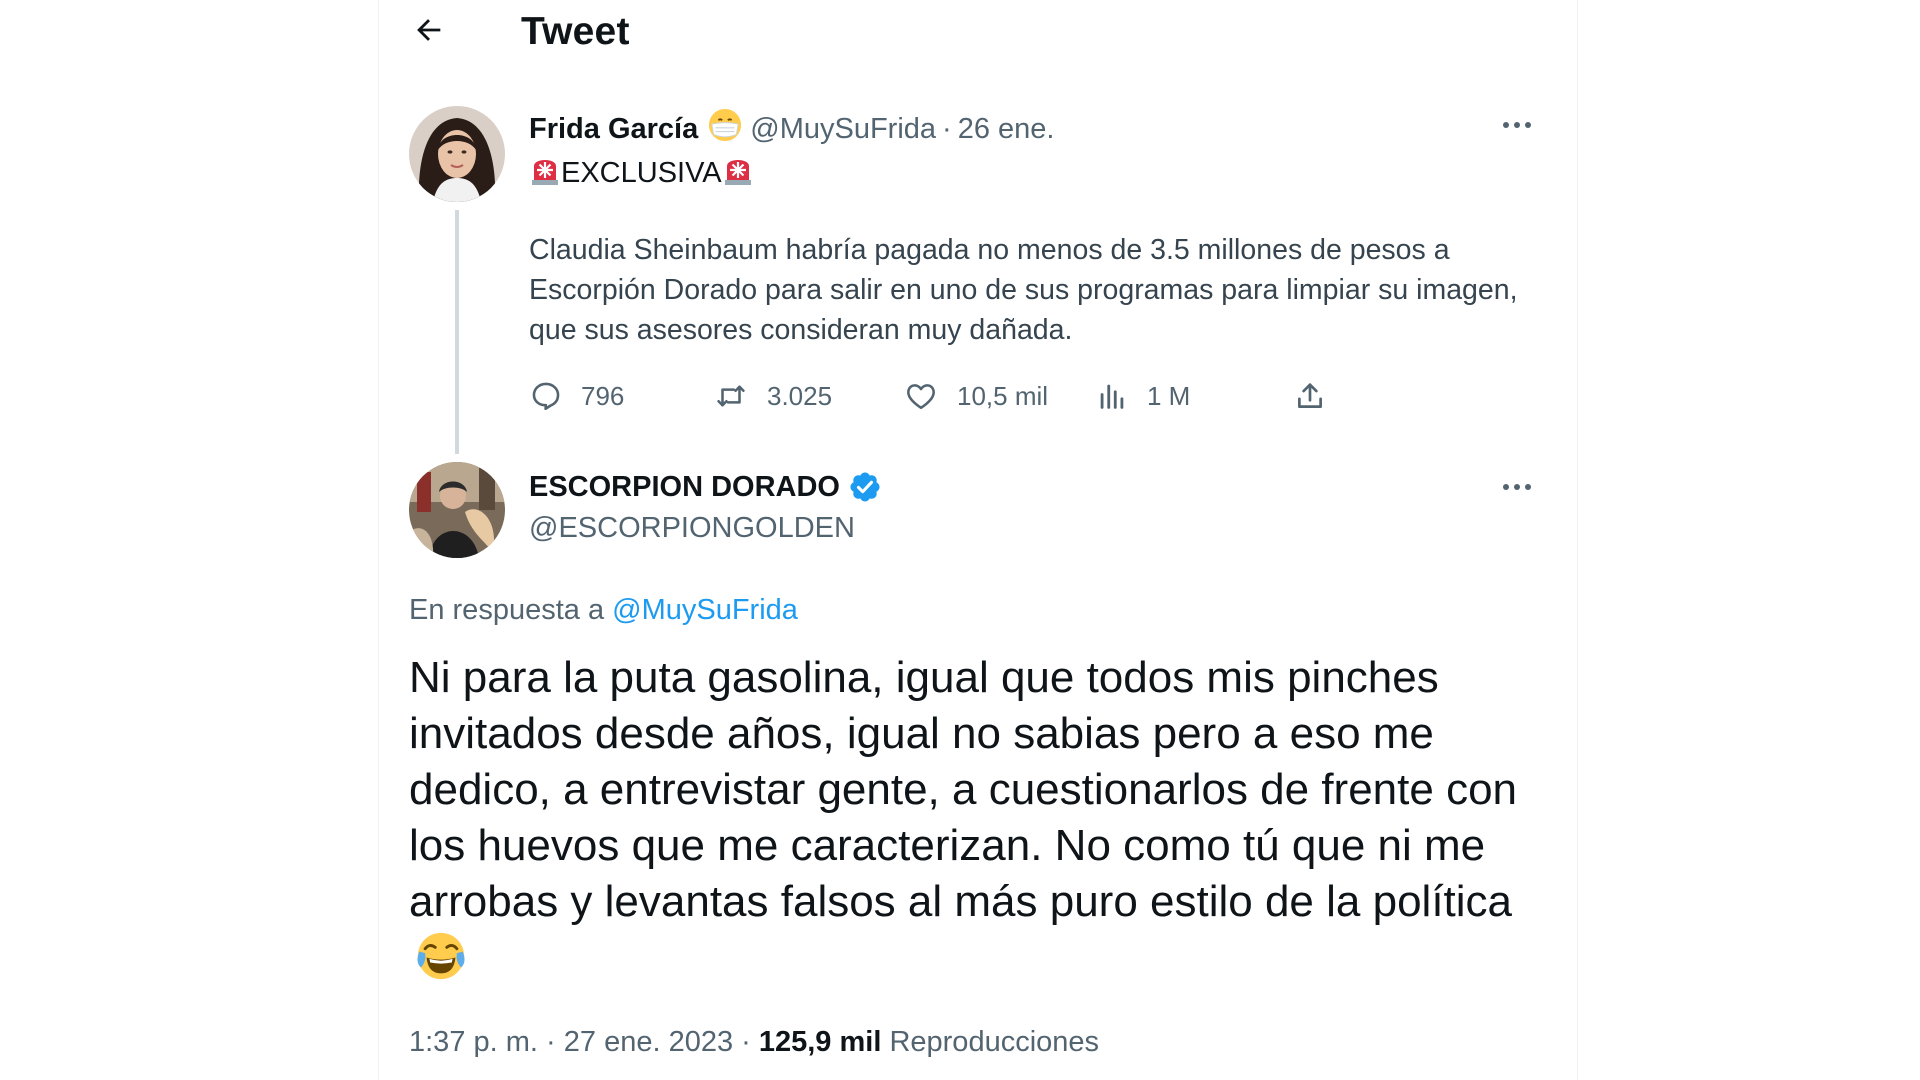 The height and width of the screenshot is (1080, 1920). I want to click on views-count: 125,9 mil, so click(820, 1042).